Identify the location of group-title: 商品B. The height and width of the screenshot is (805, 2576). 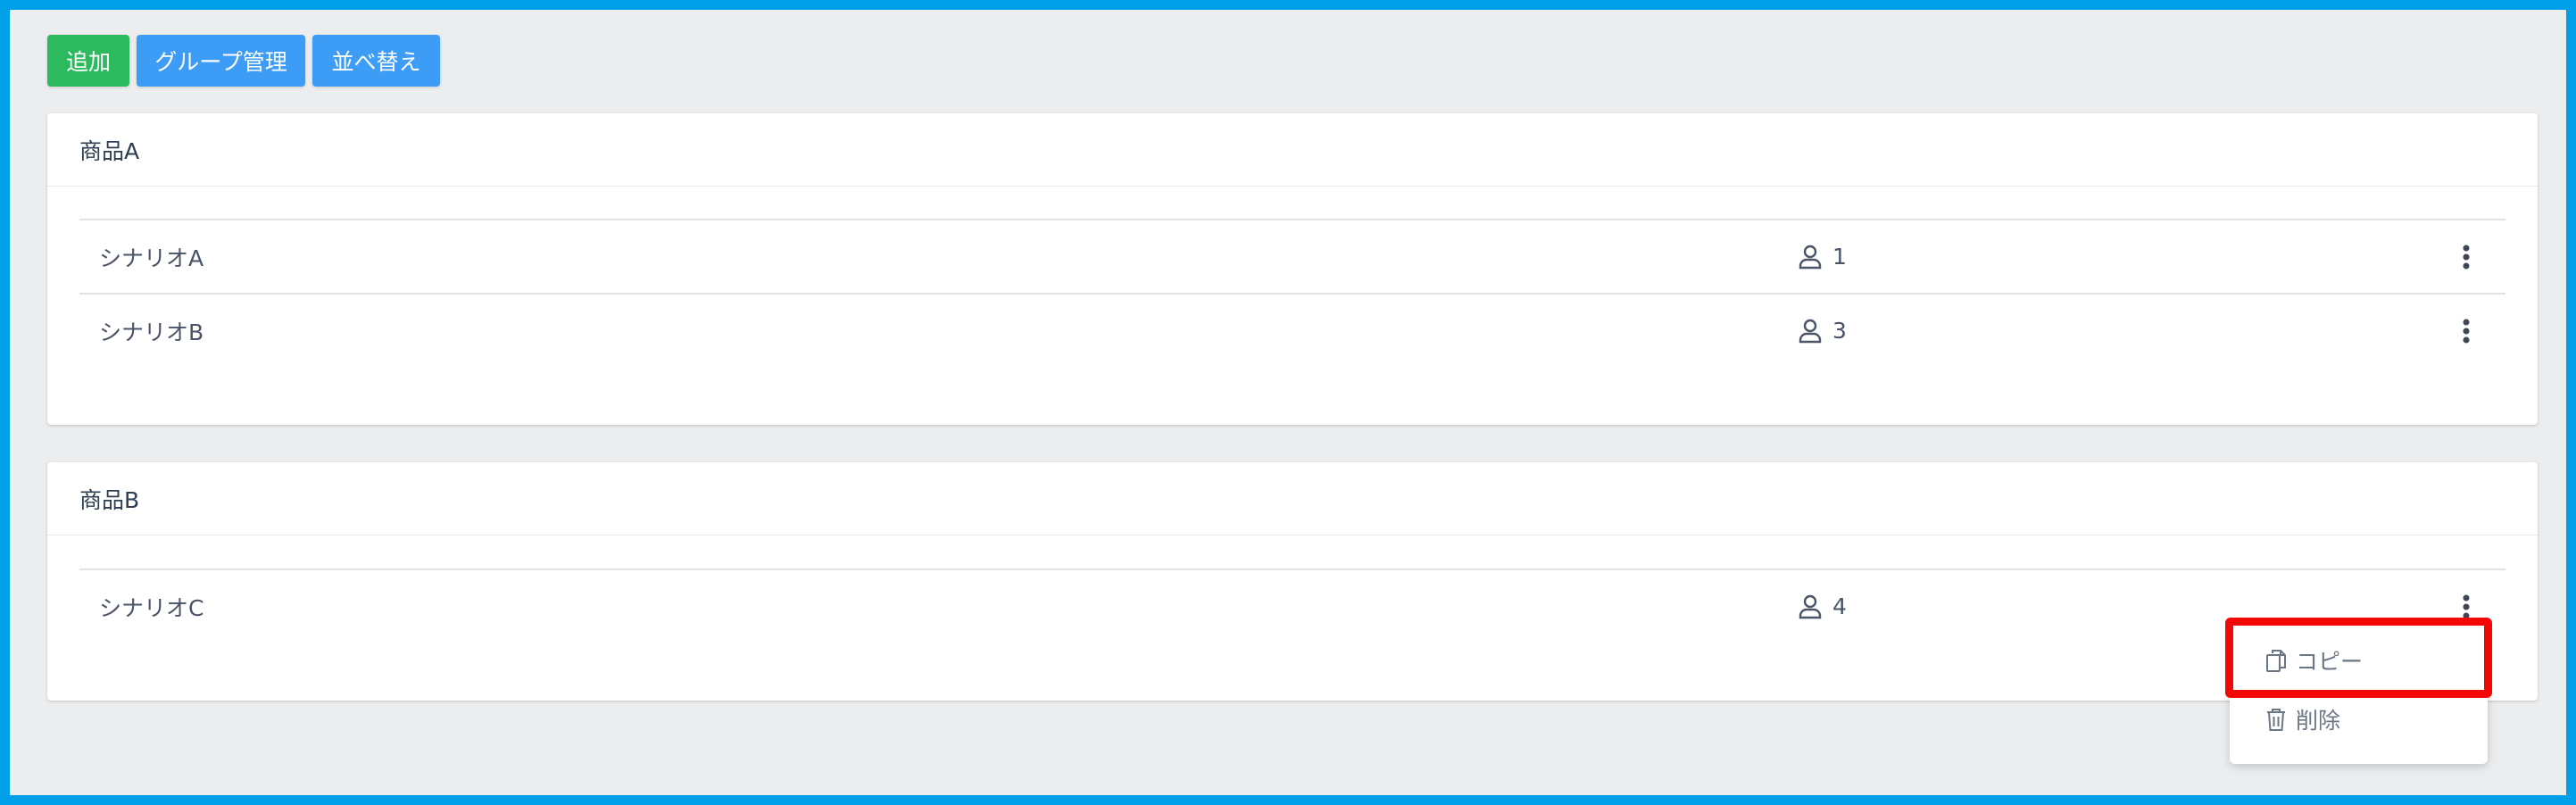
(1293, 498).